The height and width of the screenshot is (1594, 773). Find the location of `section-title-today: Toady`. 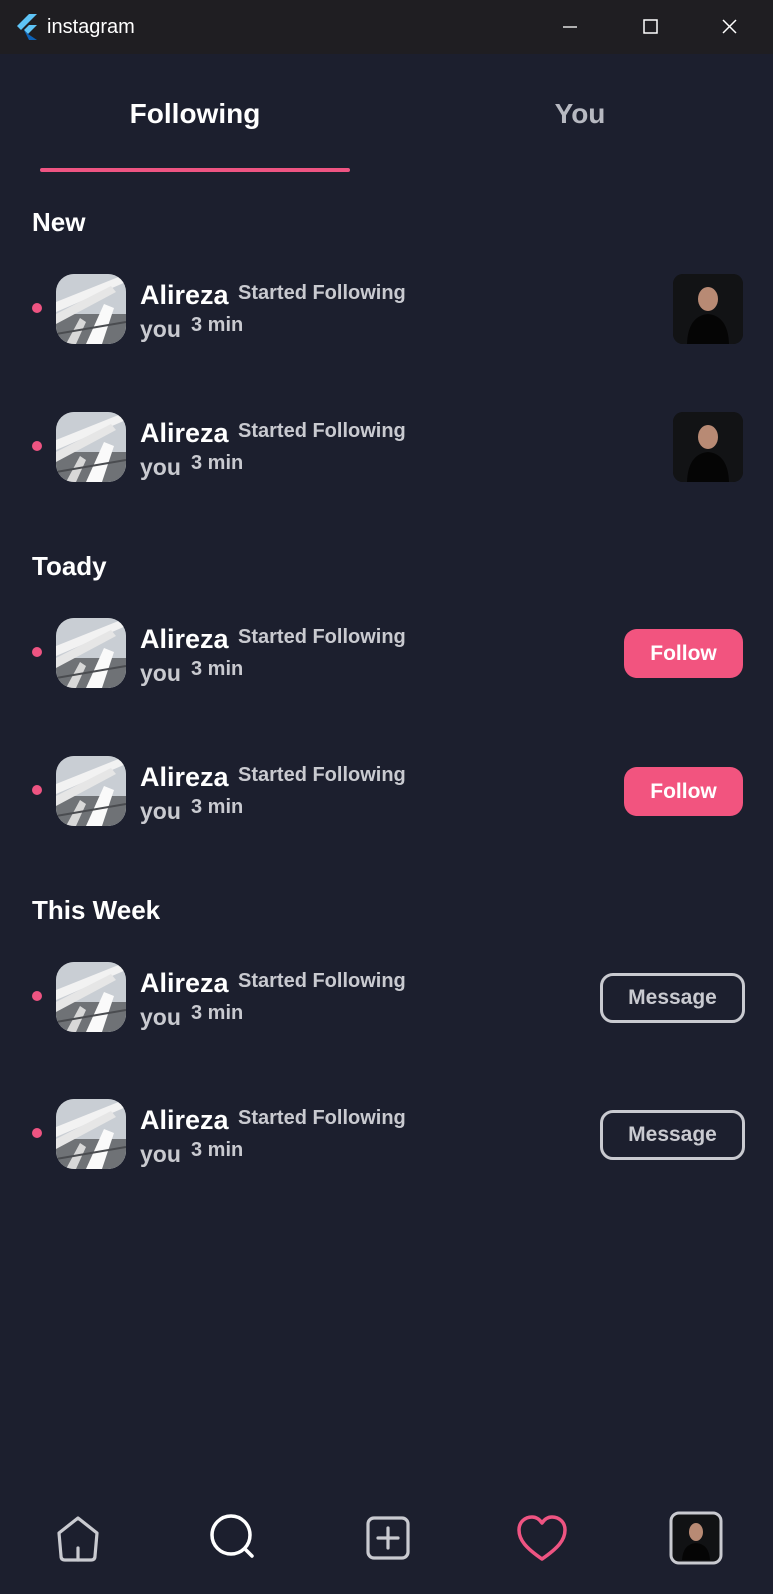

section-title-today: Toady is located at coordinates (69, 566).